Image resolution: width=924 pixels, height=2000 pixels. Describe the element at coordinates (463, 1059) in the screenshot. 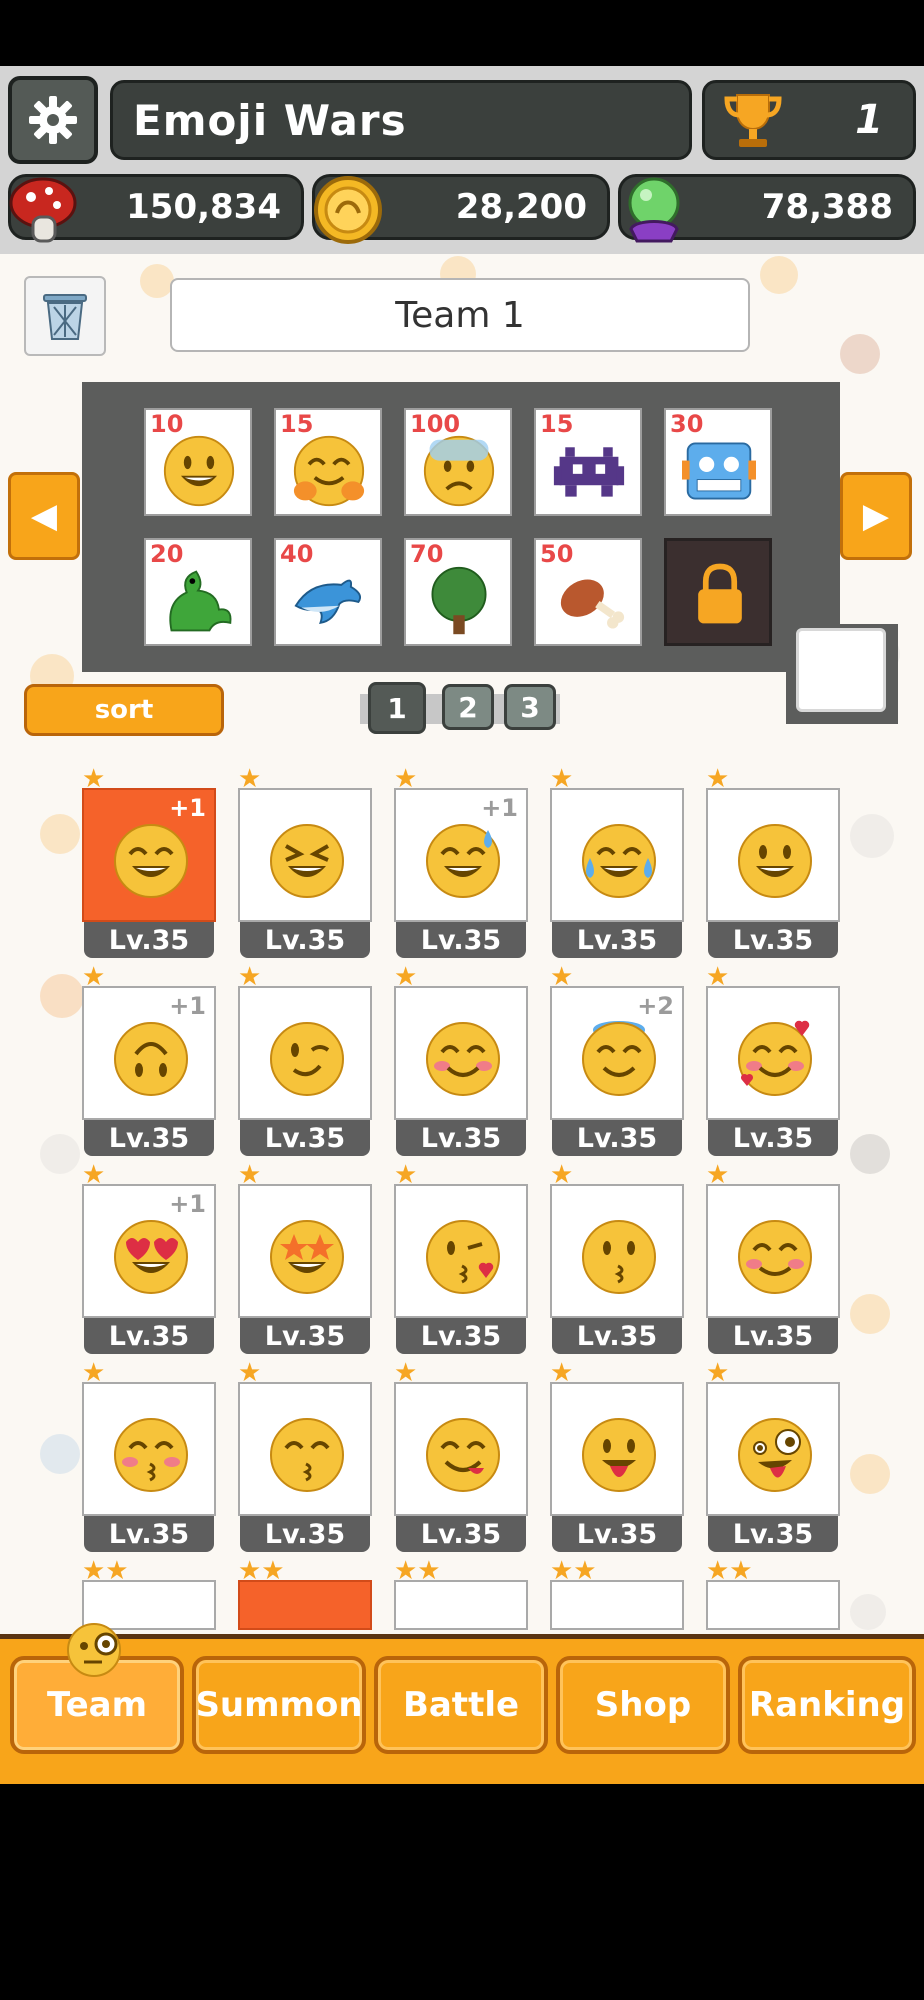

I see `smiling-blush-icon` at that location.